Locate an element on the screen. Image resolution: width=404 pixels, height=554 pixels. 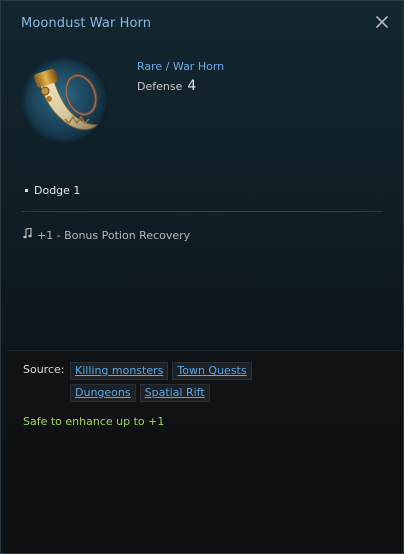
source-label: Source: is located at coordinates (44, 369).